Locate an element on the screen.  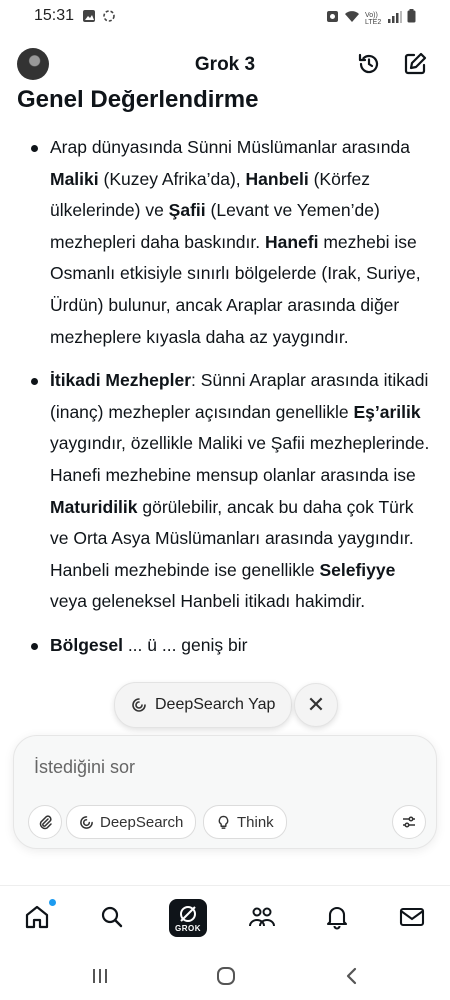
deepsearch-button-label: DeepSearch is located at coordinates (142, 822).